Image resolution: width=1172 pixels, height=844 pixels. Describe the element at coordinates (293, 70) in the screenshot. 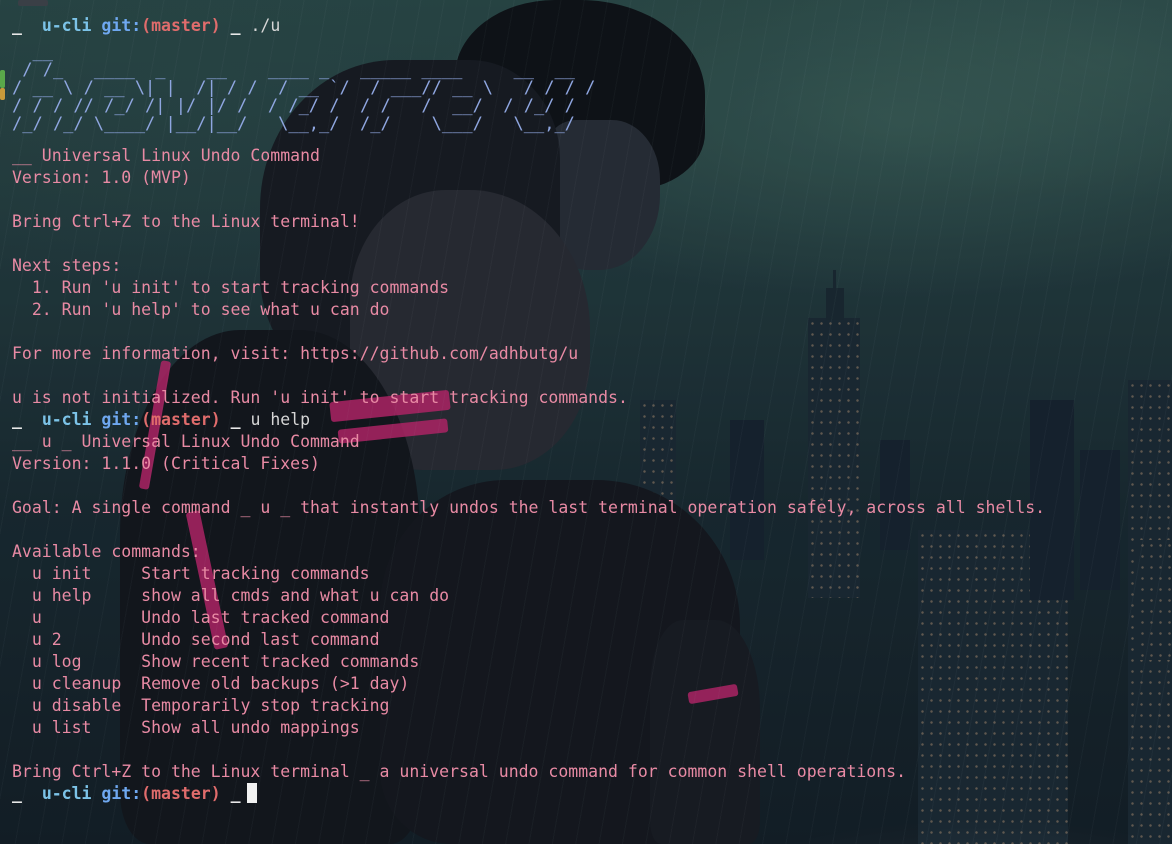

I see `ascii-art-line: / /_ ____ _ __ ____ _ _____ ____ __ __` at that location.